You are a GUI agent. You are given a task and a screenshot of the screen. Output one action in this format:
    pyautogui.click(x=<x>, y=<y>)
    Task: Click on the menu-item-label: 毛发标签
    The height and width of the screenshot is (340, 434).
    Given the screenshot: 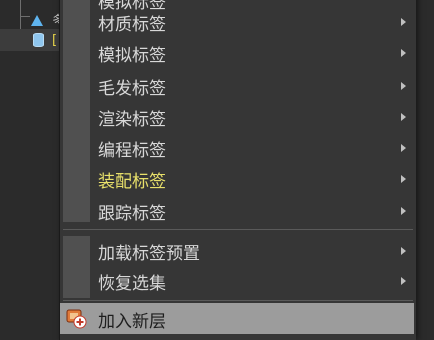 What is the action you would take?
    pyautogui.click(x=132, y=89)
    